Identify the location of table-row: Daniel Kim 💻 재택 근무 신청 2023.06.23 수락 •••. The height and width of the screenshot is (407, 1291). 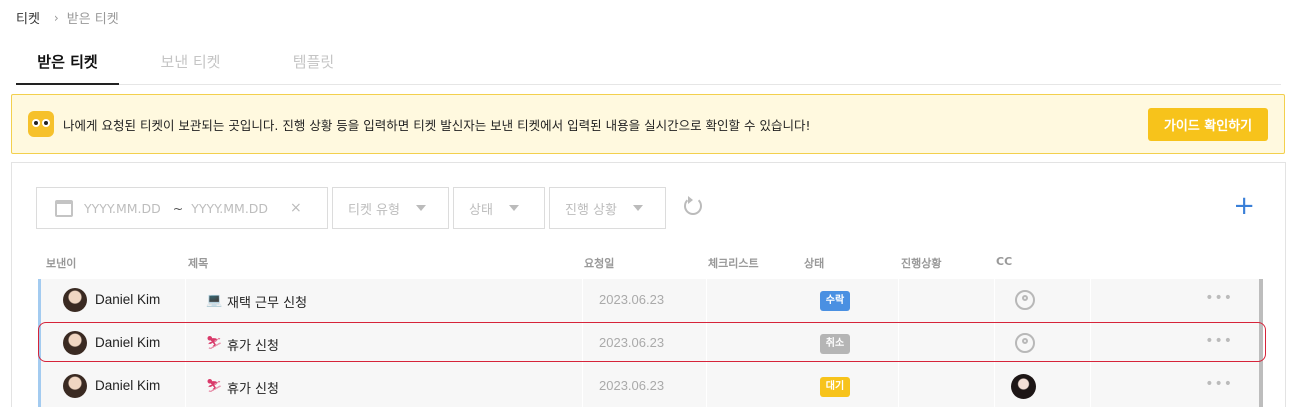
(650, 300).